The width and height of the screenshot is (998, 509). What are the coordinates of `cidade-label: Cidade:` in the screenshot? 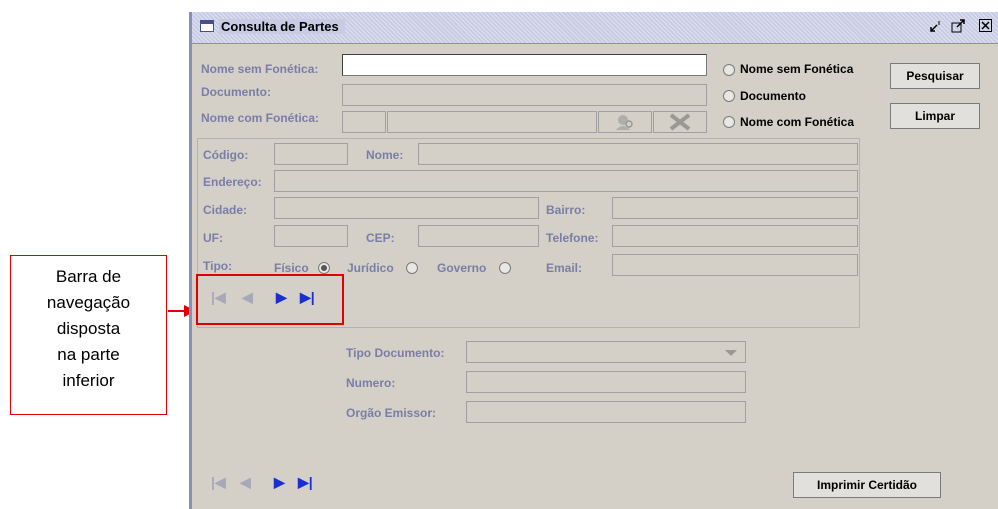 It's located at (225, 210).